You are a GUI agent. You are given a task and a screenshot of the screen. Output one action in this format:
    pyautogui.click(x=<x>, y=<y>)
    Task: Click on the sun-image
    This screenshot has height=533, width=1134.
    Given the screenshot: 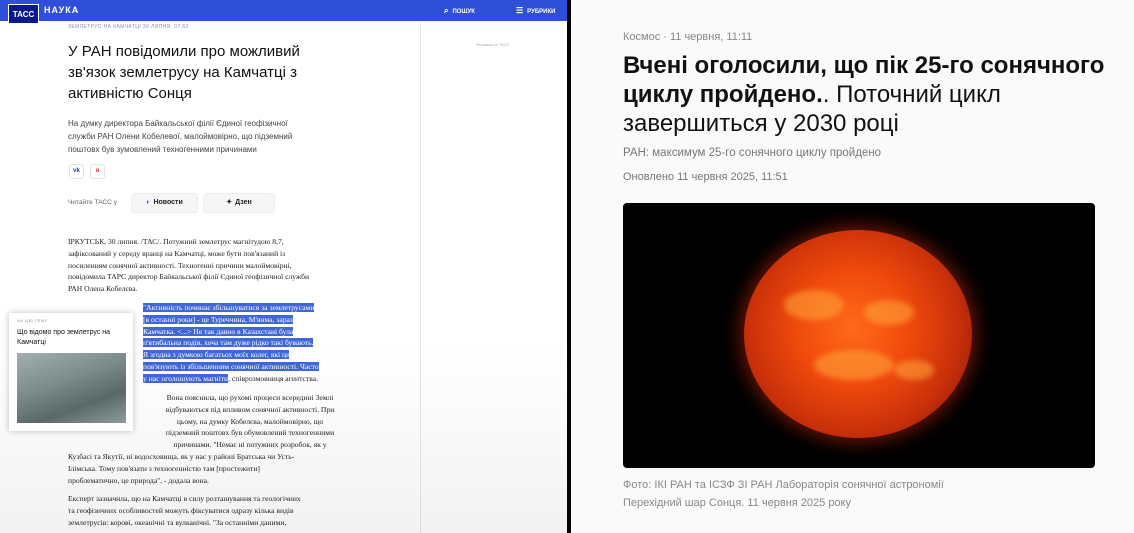 What is the action you would take?
    pyautogui.click(x=858, y=334)
    